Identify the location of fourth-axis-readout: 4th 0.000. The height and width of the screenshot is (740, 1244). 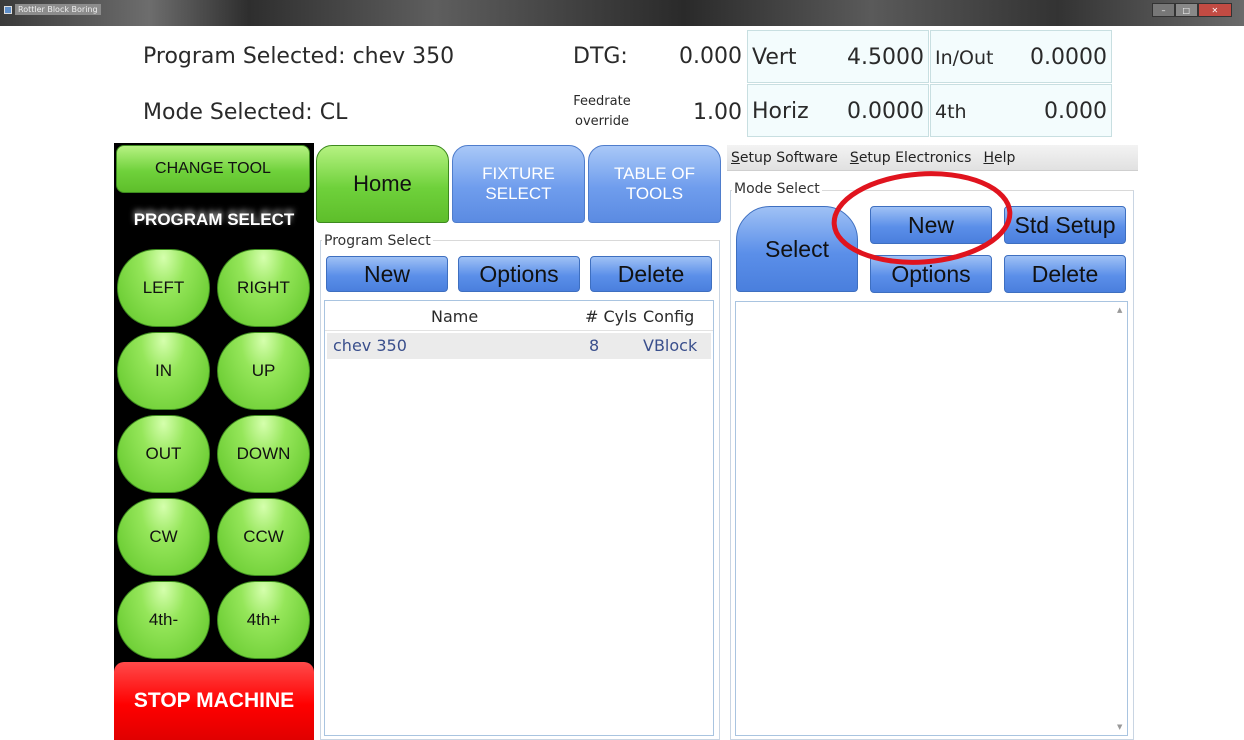
(1021, 110).